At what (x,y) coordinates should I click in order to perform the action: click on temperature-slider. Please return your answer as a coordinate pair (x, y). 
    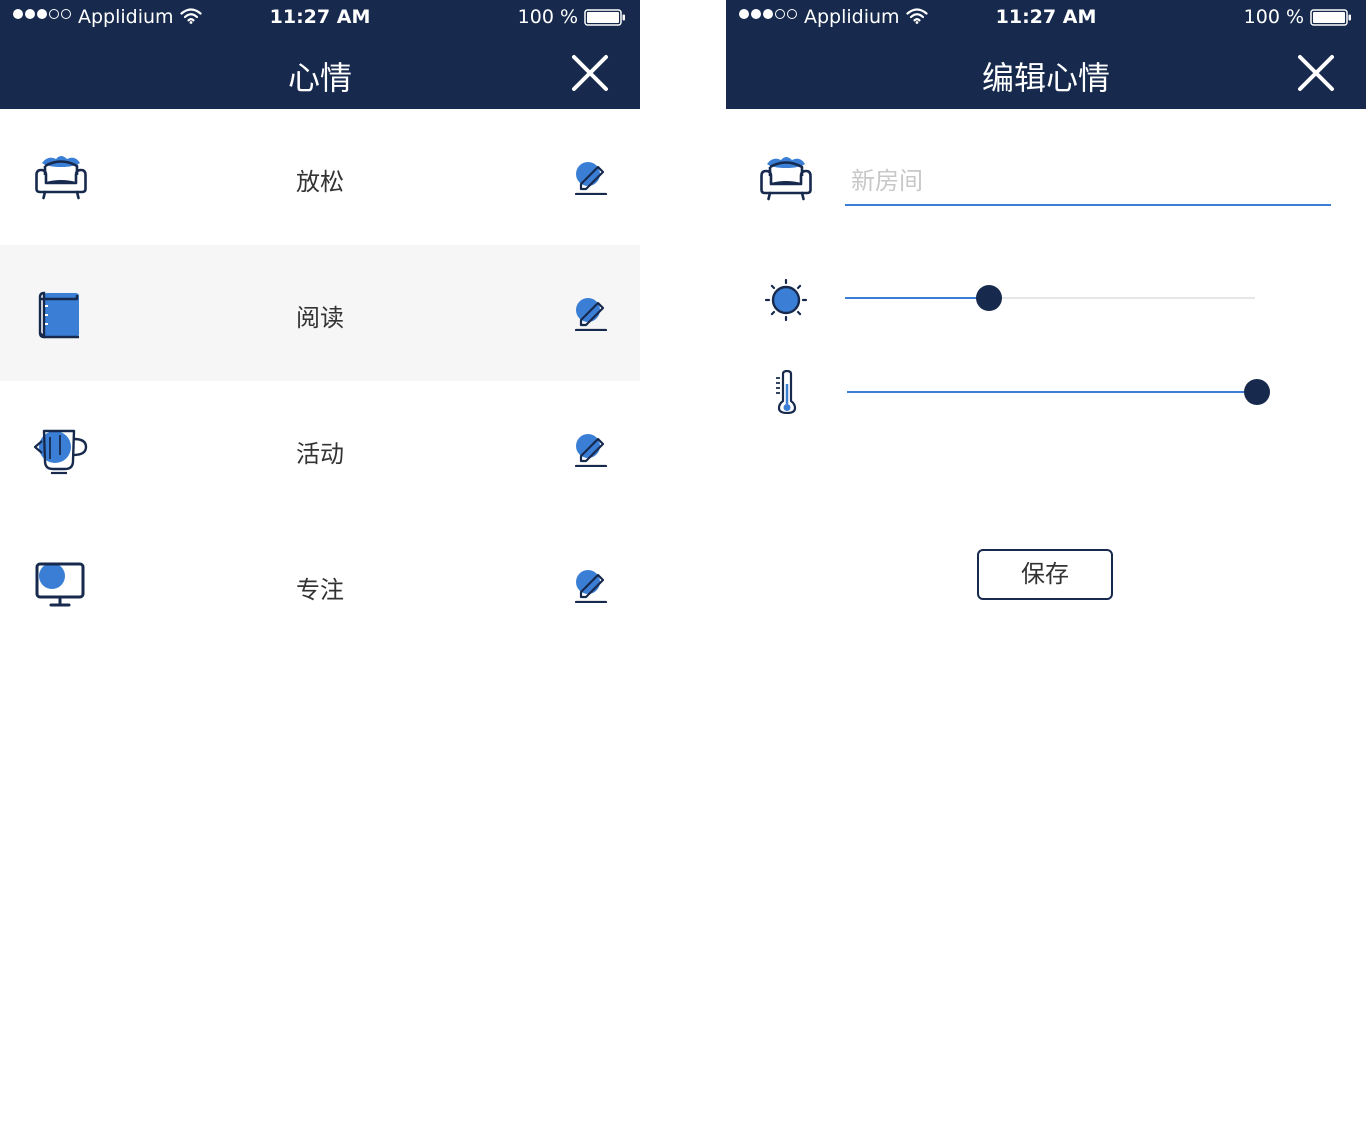
    Looking at the image, I should click on (1058, 392).